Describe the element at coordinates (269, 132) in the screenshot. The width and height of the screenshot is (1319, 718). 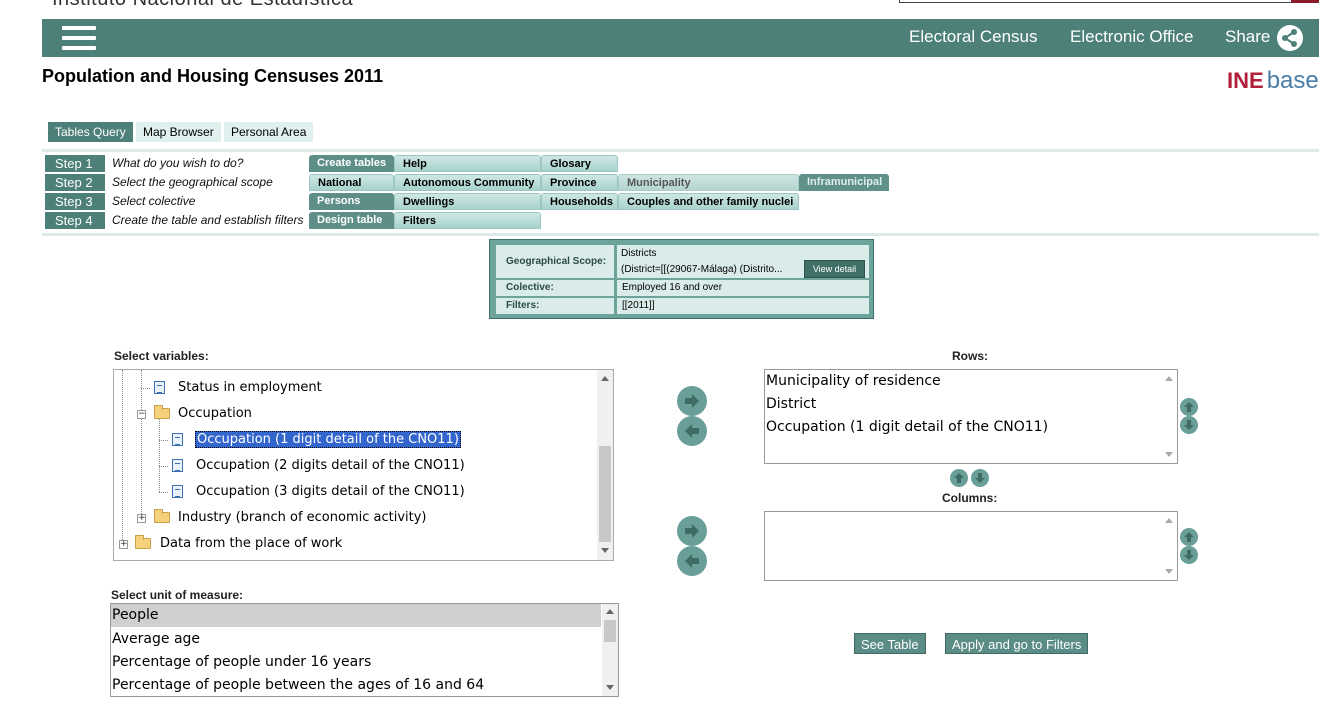
I see `tab-personal-area: Personal Area` at that location.